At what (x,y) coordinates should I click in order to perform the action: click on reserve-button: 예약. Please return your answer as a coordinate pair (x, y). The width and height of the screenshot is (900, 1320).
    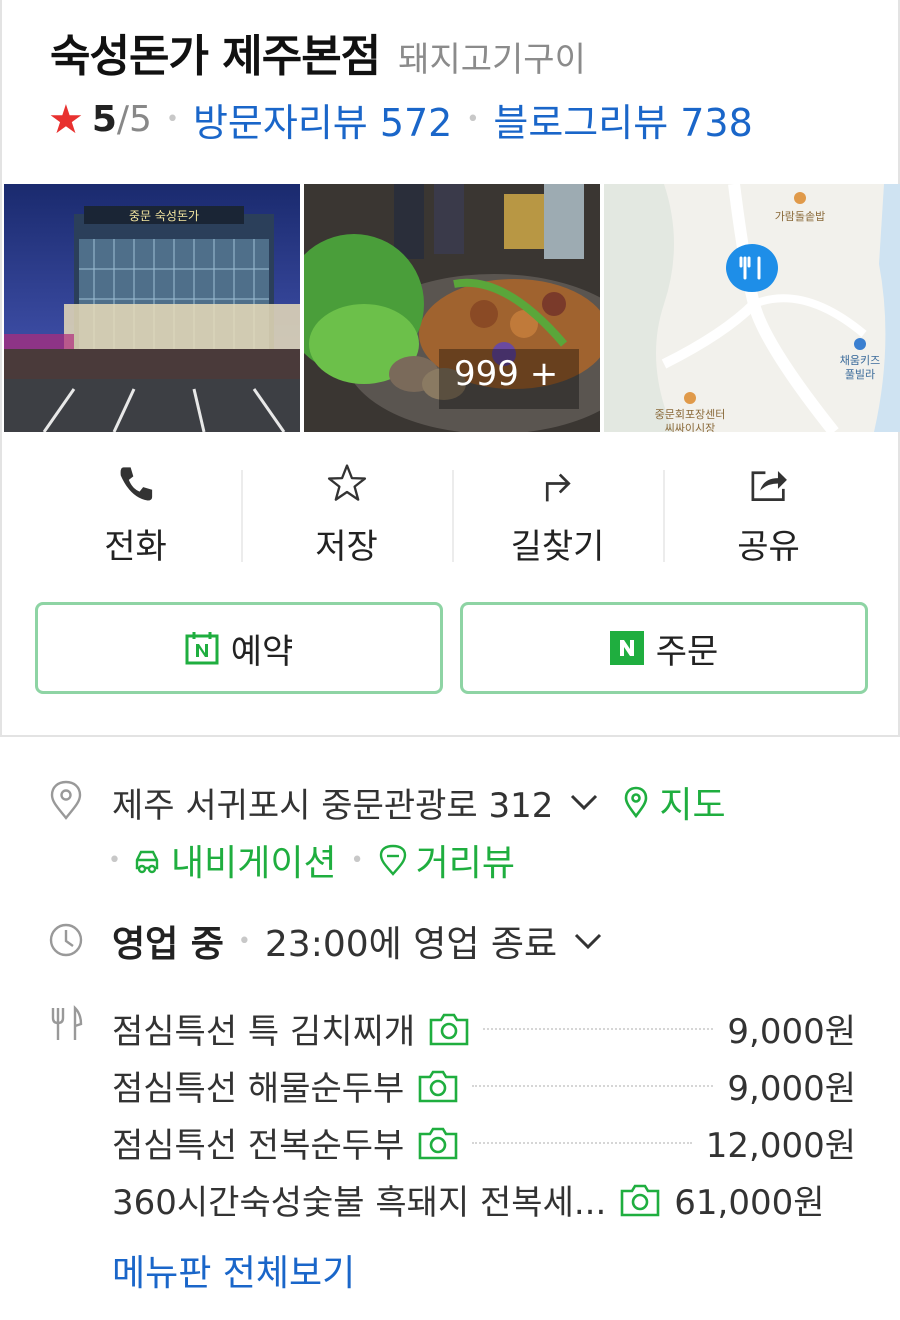
    Looking at the image, I should click on (239, 648).